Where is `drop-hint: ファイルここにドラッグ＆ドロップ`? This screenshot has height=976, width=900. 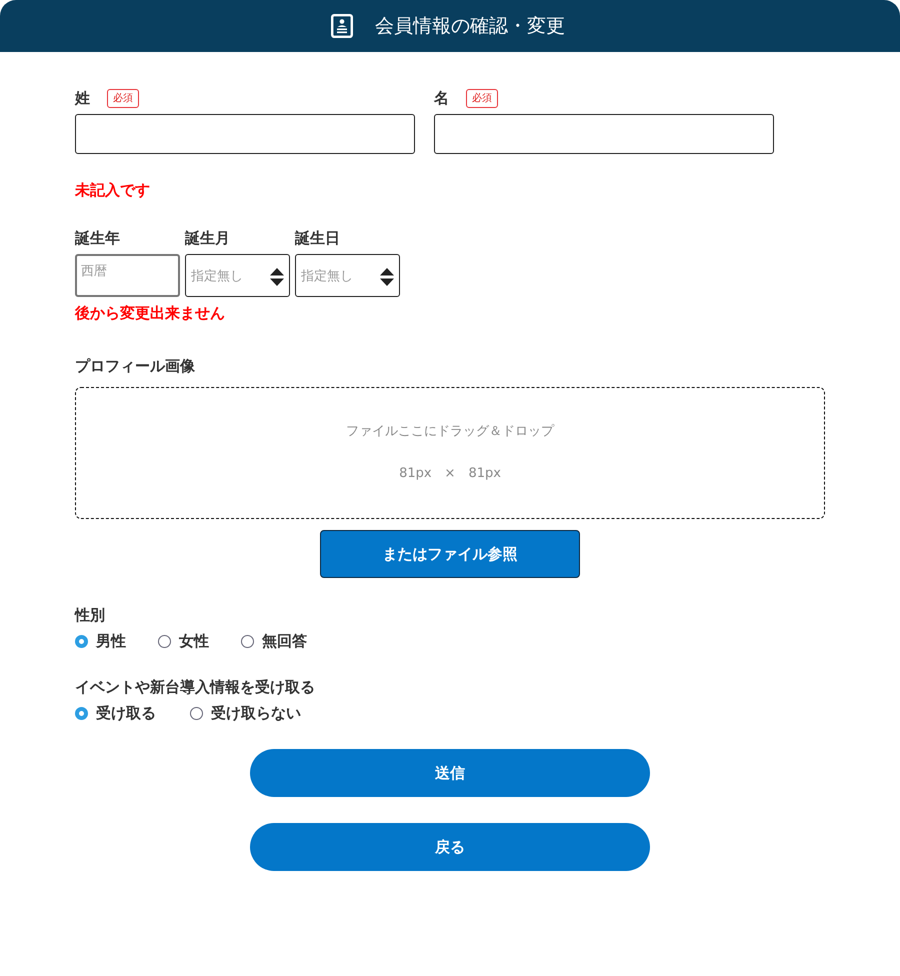 drop-hint: ファイルここにドラッグ＆ドロップ is located at coordinates (450, 432).